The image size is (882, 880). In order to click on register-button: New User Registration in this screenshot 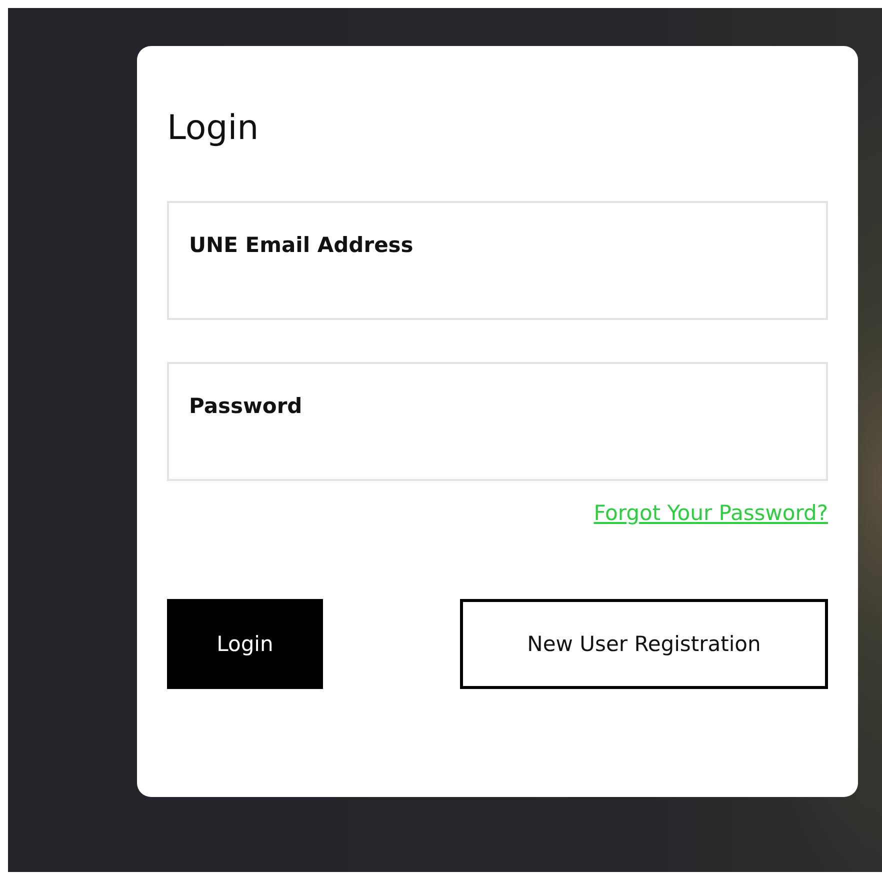, I will do `click(644, 643)`.